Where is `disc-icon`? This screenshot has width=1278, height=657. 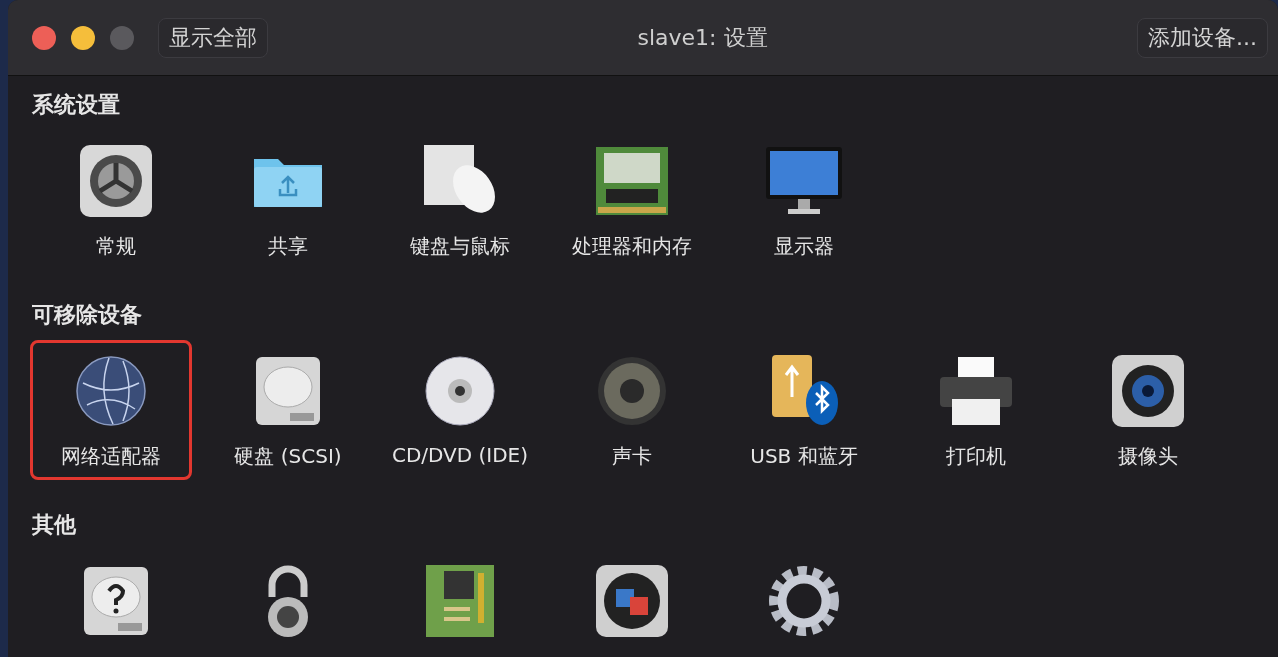 disc-icon is located at coordinates (460, 391).